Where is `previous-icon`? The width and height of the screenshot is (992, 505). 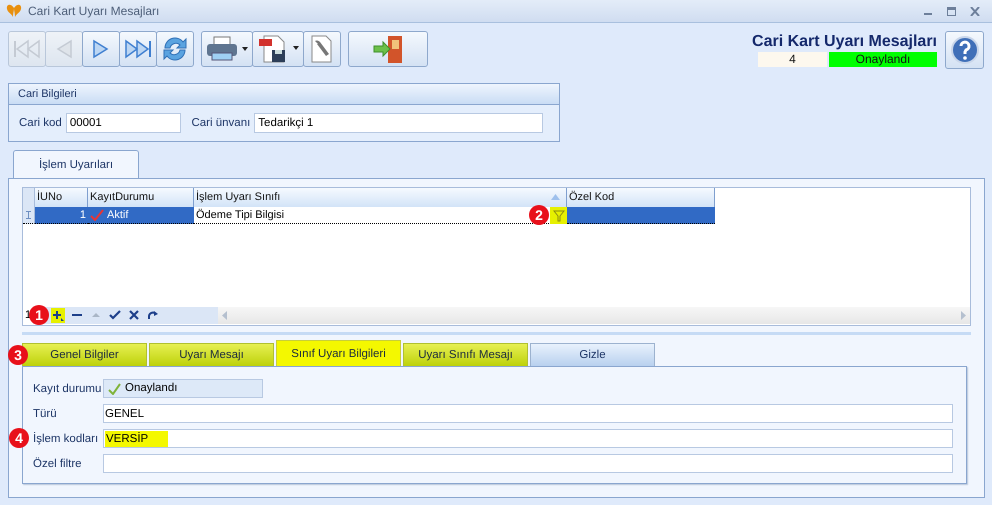 previous-icon is located at coordinates (64, 49).